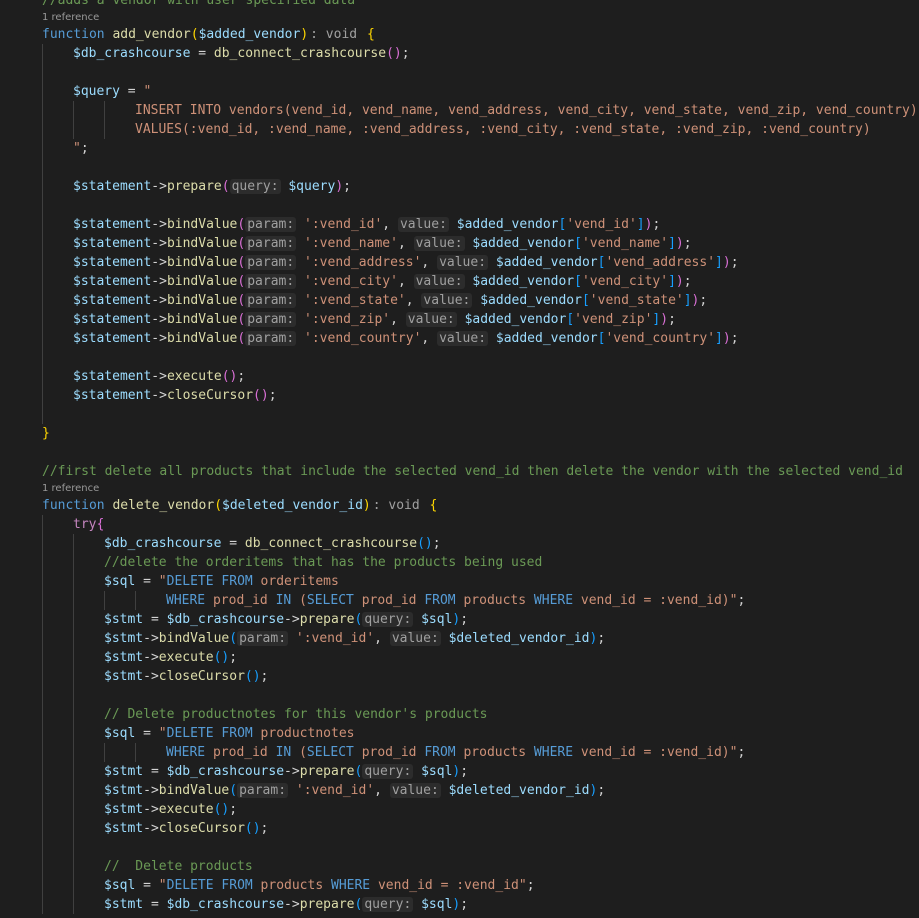 This screenshot has width=919, height=918. Describe the element at coordinates (459, 148) in the screenshot. I see `code-line: ";` at that location.